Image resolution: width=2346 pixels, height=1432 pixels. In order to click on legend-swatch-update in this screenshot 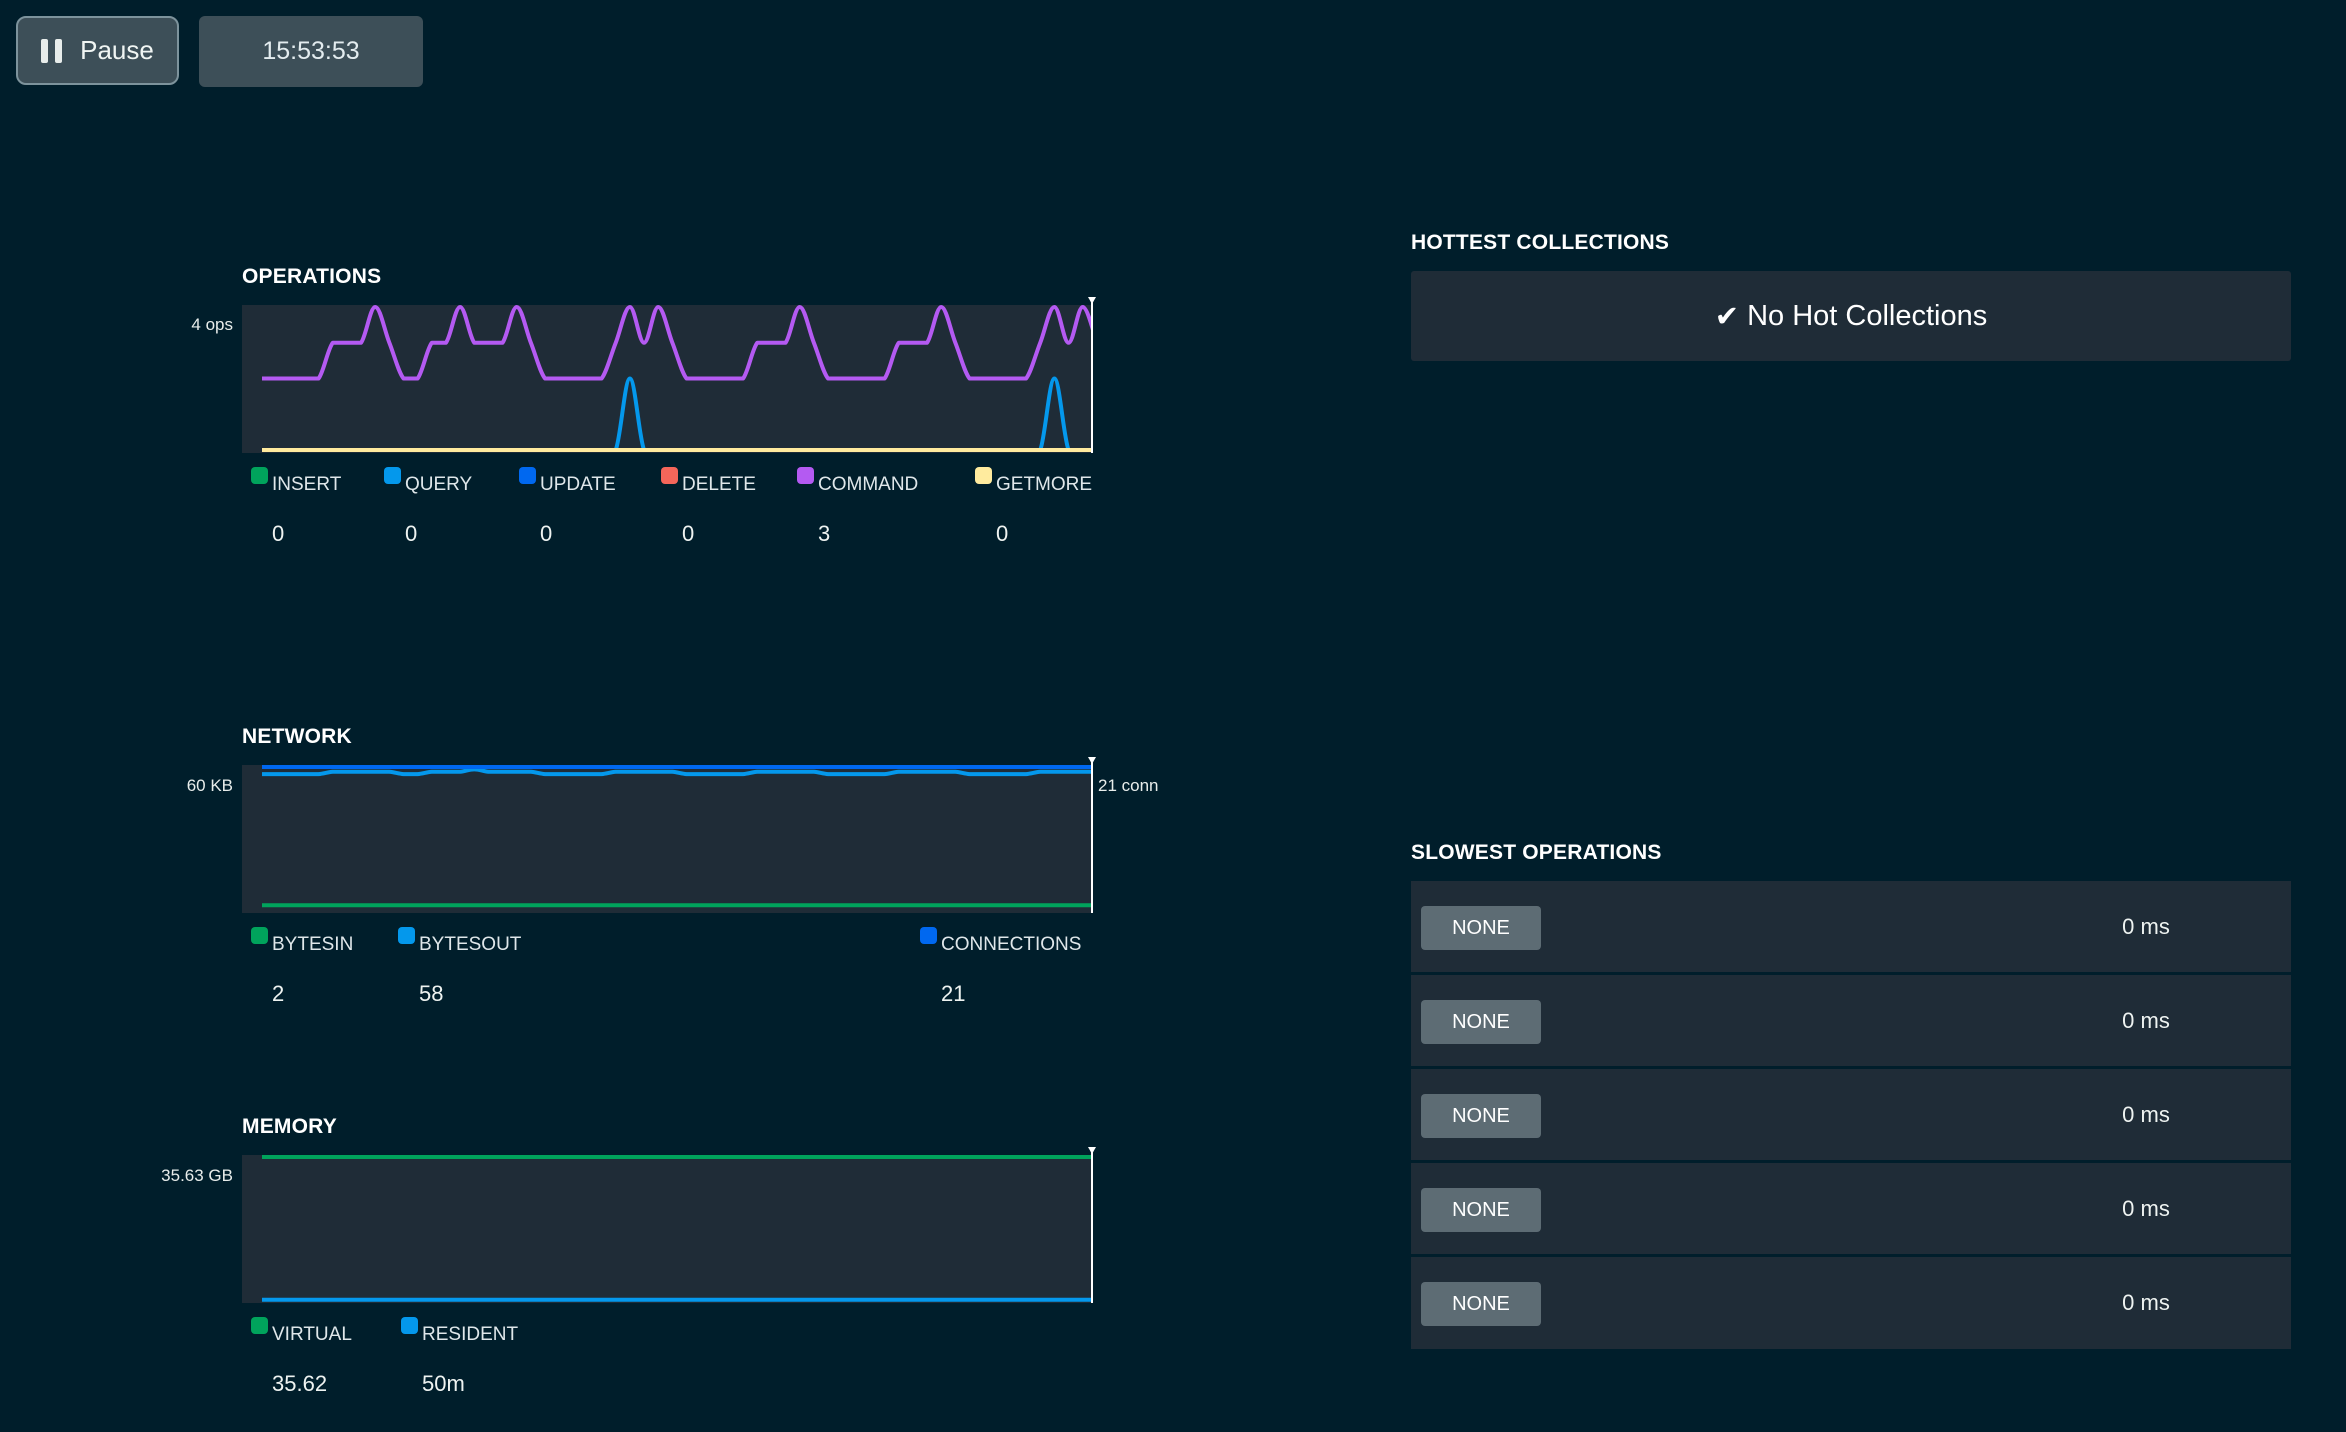, I will do `click(527, 475)`.